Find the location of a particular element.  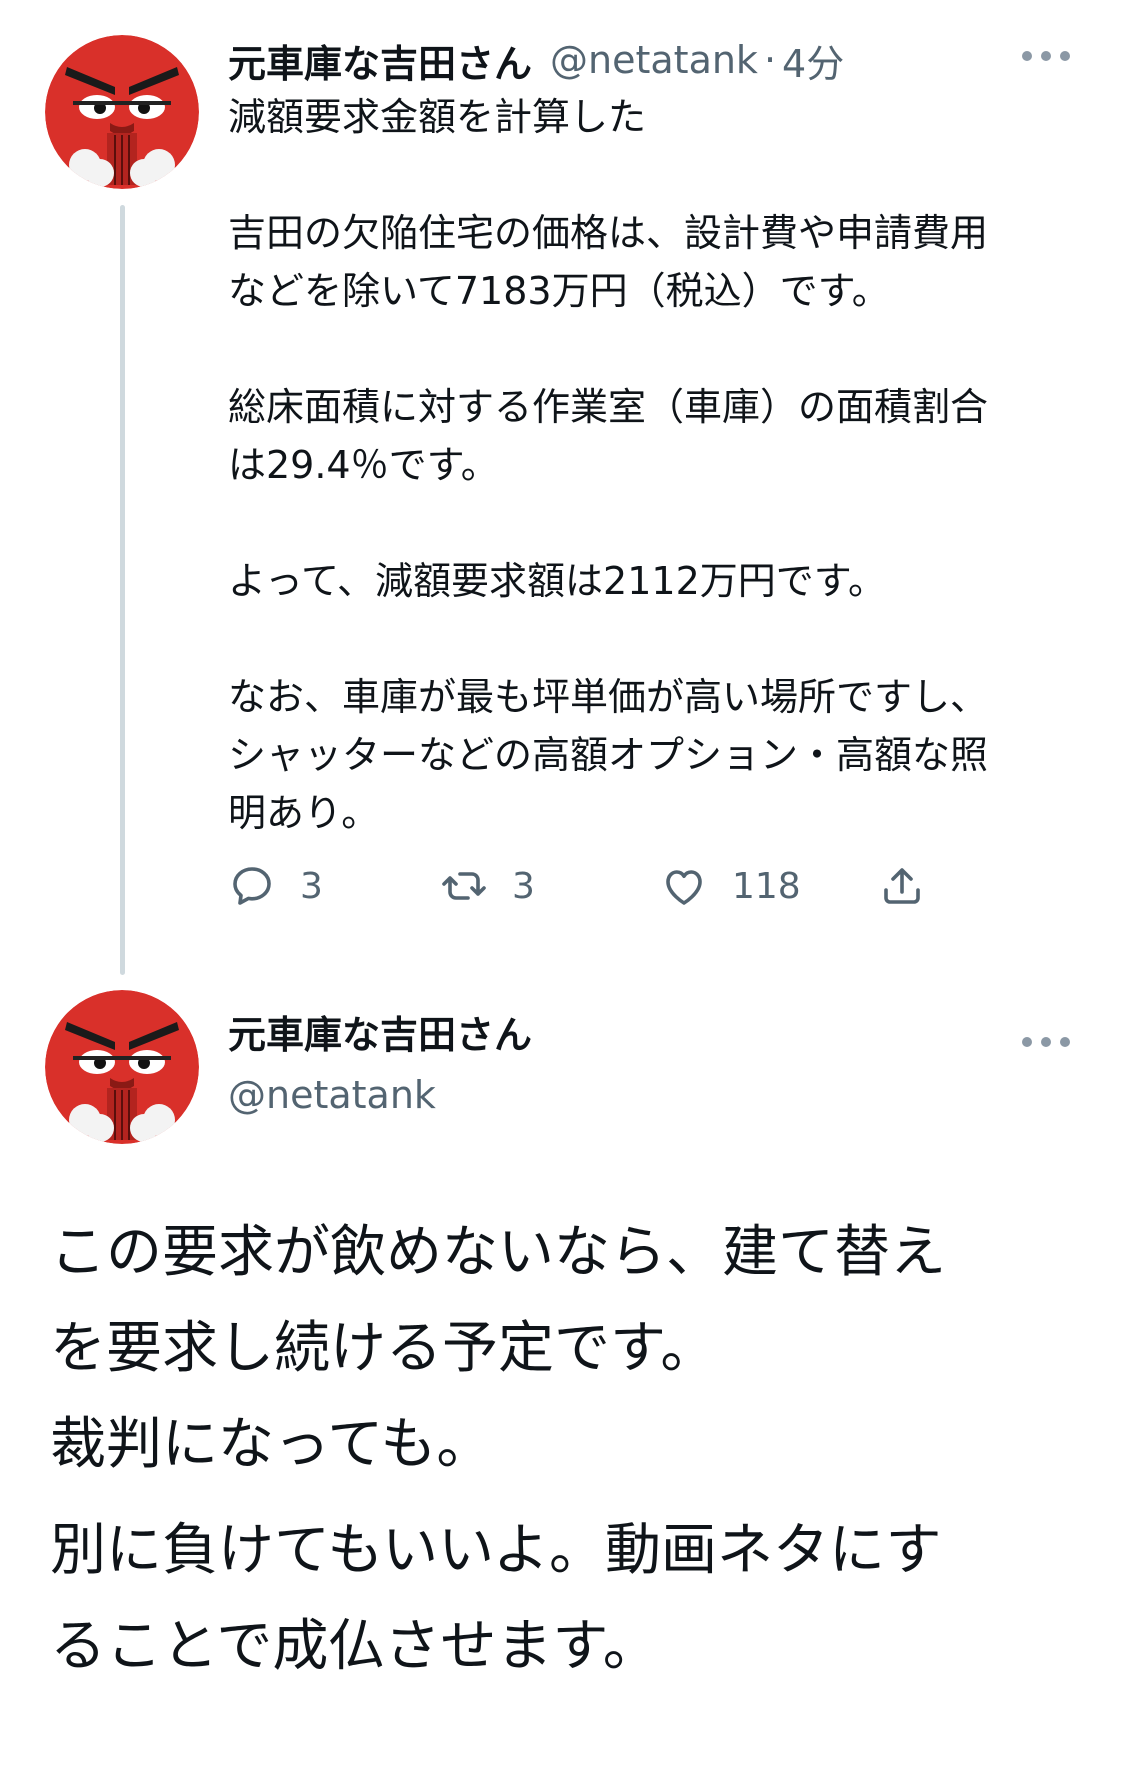

tweet-line: を要求し続ける予定です。 is located at coordinates (383, 1348).